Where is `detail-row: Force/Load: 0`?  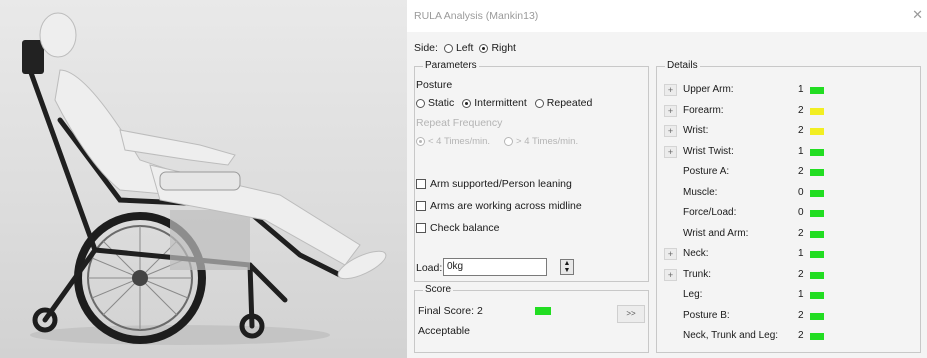
detail-row: Force/Load: 0 is located at coordinates (788, 214).